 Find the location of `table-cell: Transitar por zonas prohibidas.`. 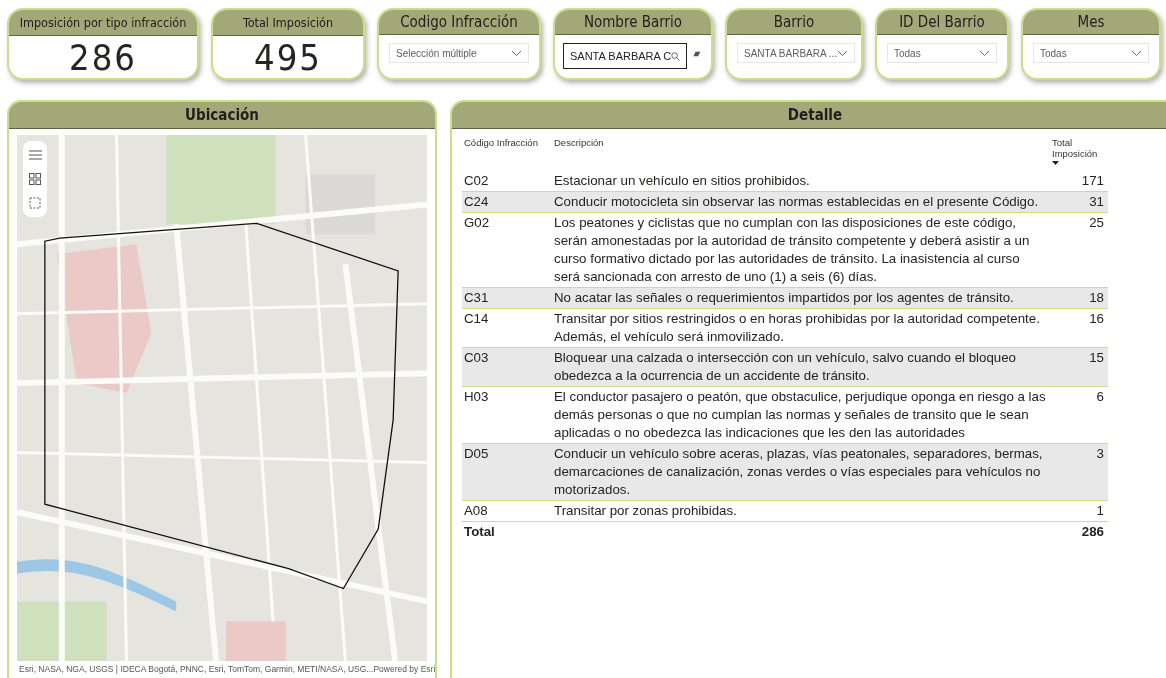

table-cell: Transitar por zonas prohibidas. is located at coordinates (801, 511).